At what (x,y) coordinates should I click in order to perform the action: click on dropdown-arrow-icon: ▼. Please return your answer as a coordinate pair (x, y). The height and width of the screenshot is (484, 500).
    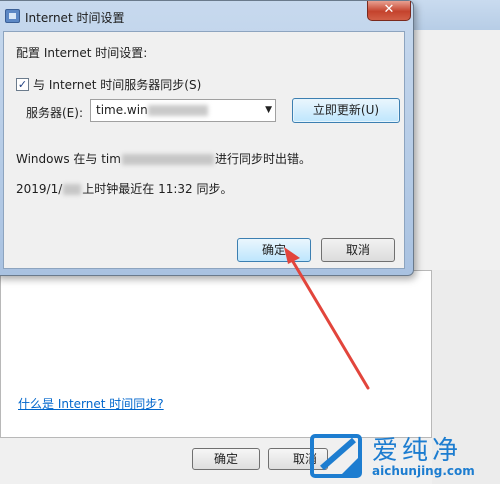
    Looking at the image, I should click on (268, 110).